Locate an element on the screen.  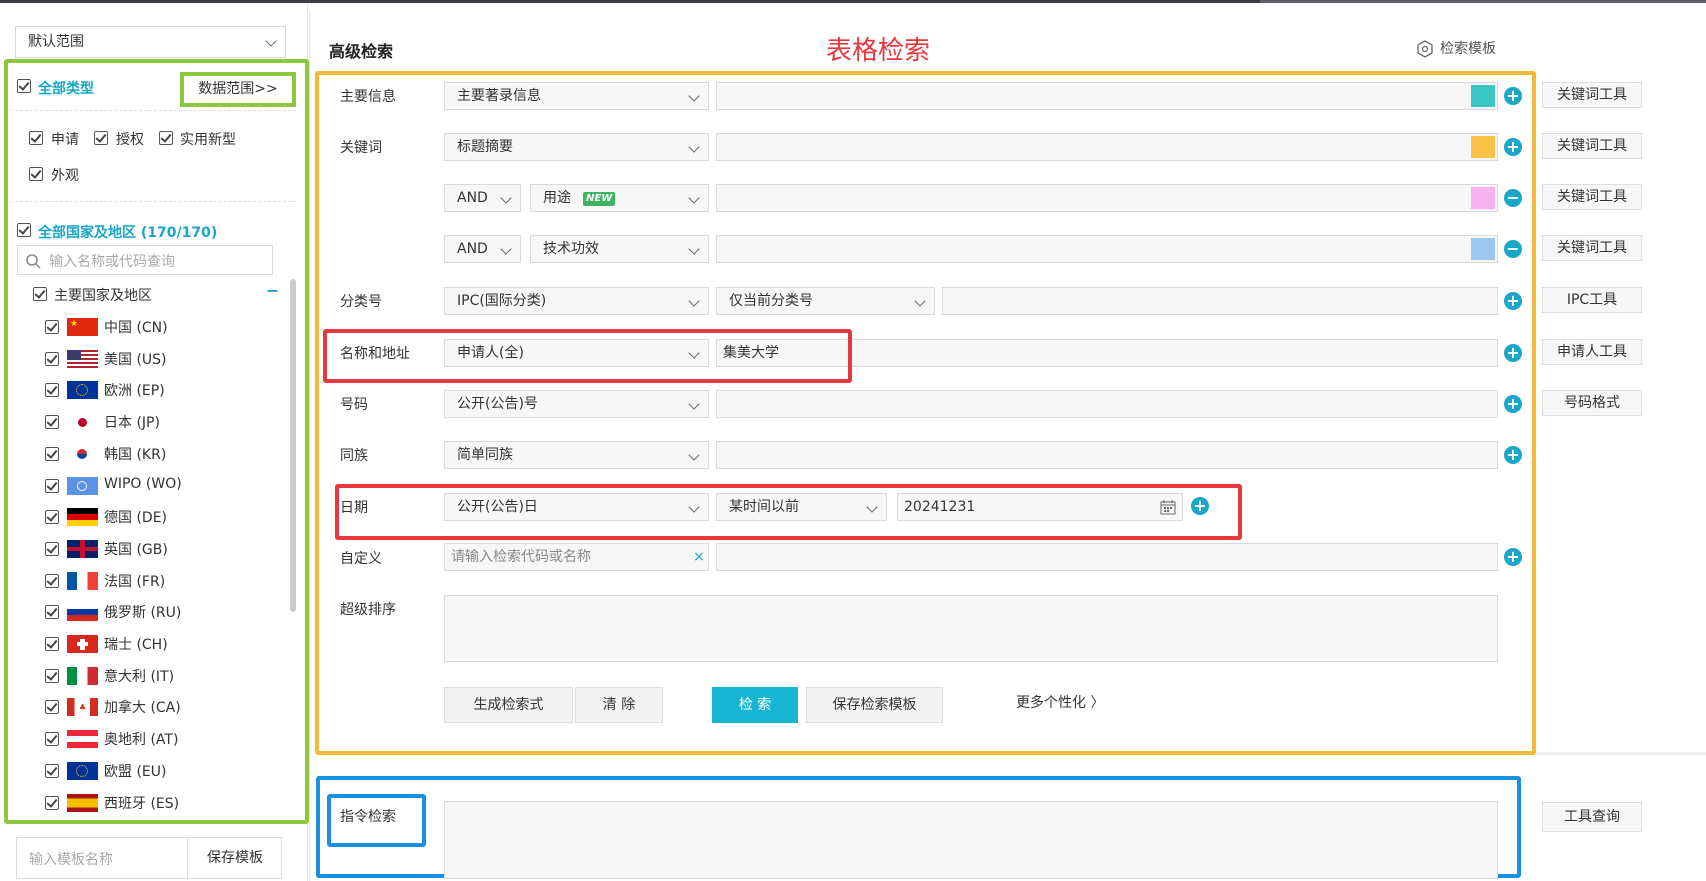
classification-scope-select: 仅当前分类号 is located at coordinates (825, 301).